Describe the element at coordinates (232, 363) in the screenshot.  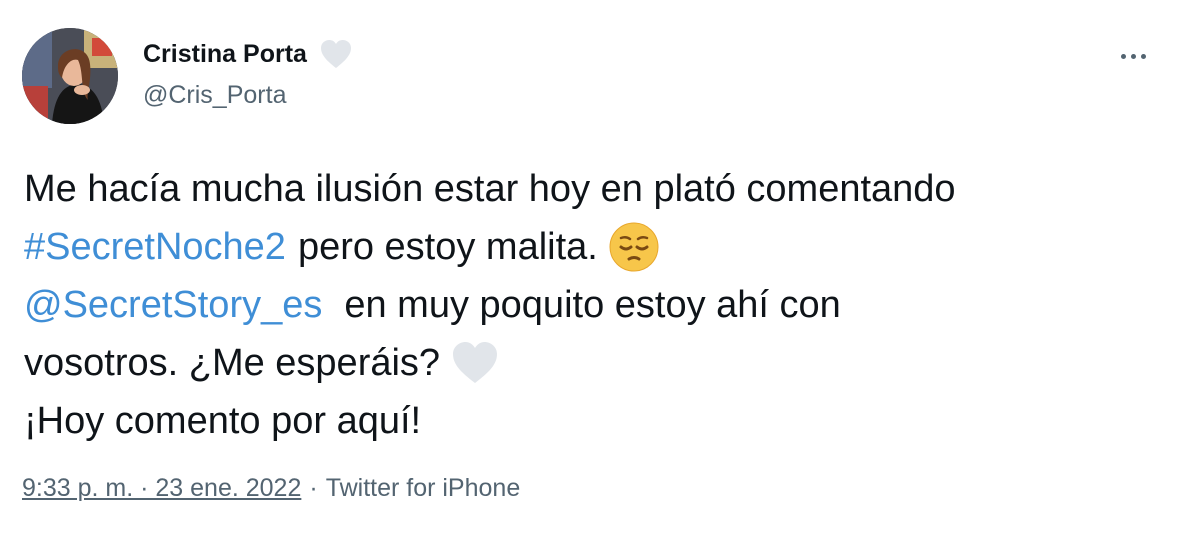
I see `tweet-text-line-4: vosotros. ¿Me esperáis?` at that location.